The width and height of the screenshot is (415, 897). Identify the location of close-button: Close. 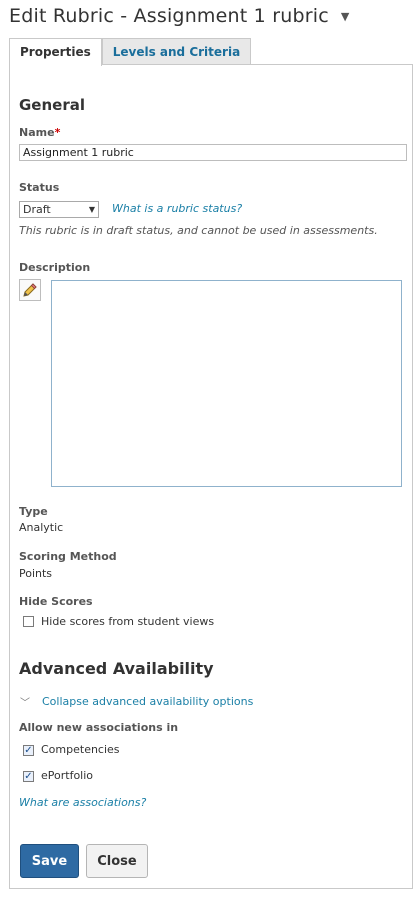
(117, 861).